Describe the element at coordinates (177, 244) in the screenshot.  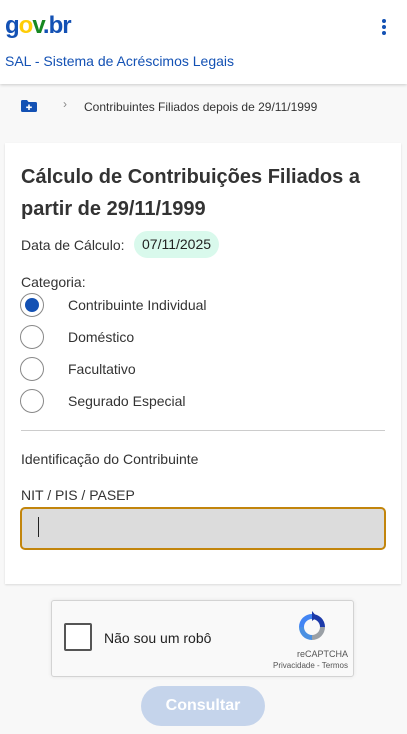
I see `calculation-date-badge: 07/11/2025` at that location.